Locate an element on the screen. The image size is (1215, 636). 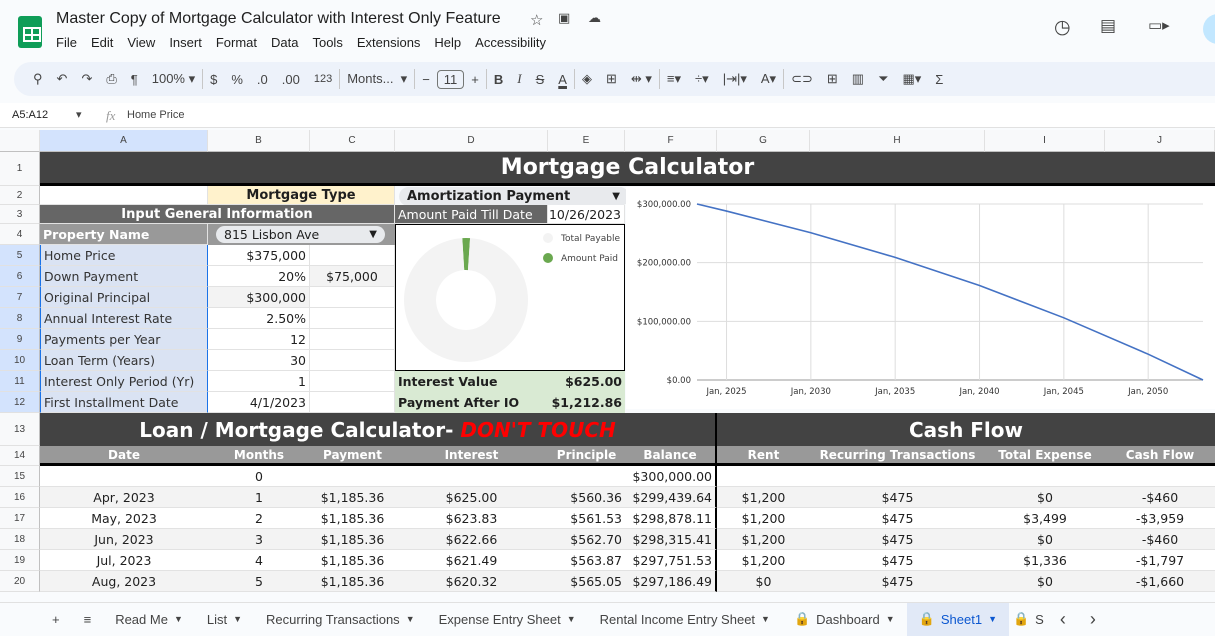
table-cell: Aug, 2023 is located at coordinates (124, 581).